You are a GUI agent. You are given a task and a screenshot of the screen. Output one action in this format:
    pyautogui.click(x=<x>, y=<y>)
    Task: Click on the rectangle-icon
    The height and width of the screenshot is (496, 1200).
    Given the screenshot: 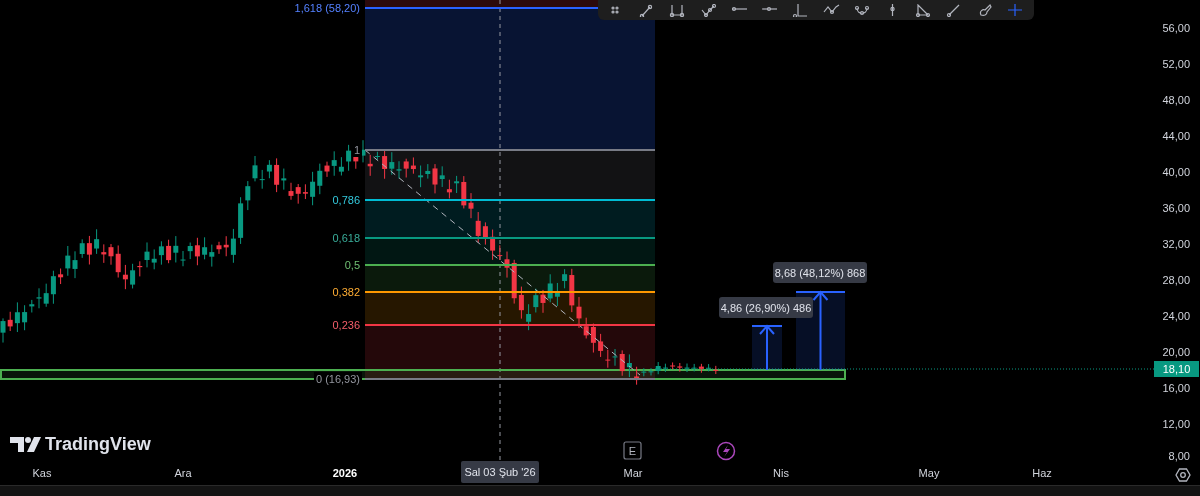 What is the action you would take?
    pyautogui.click(x=678, y=10)
    